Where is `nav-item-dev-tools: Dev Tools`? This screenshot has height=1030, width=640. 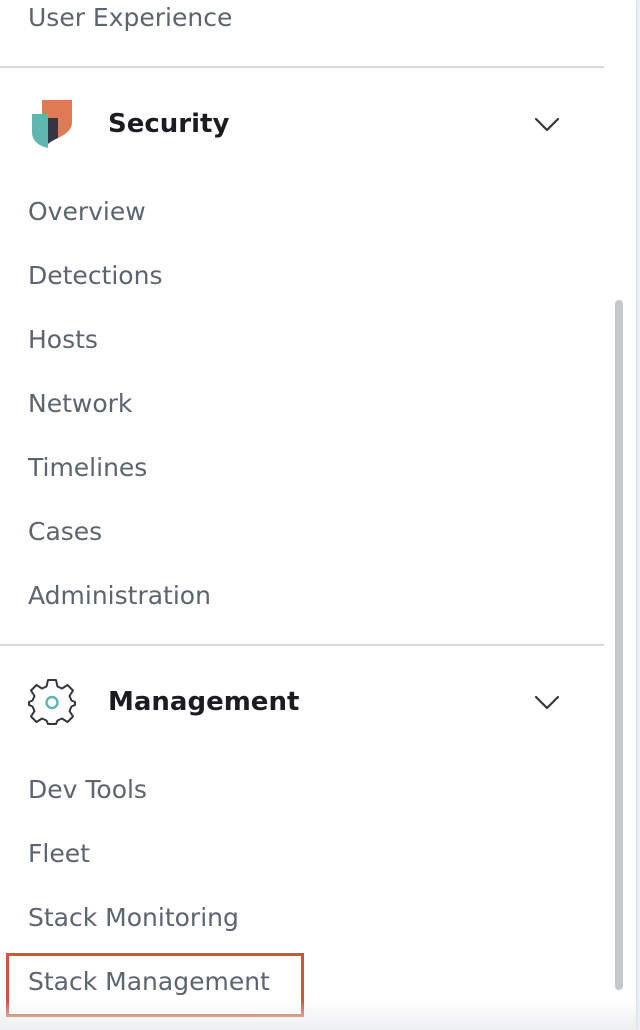 nav-item-dev-tools: Dev Tools is located at coordinates (87, 790).